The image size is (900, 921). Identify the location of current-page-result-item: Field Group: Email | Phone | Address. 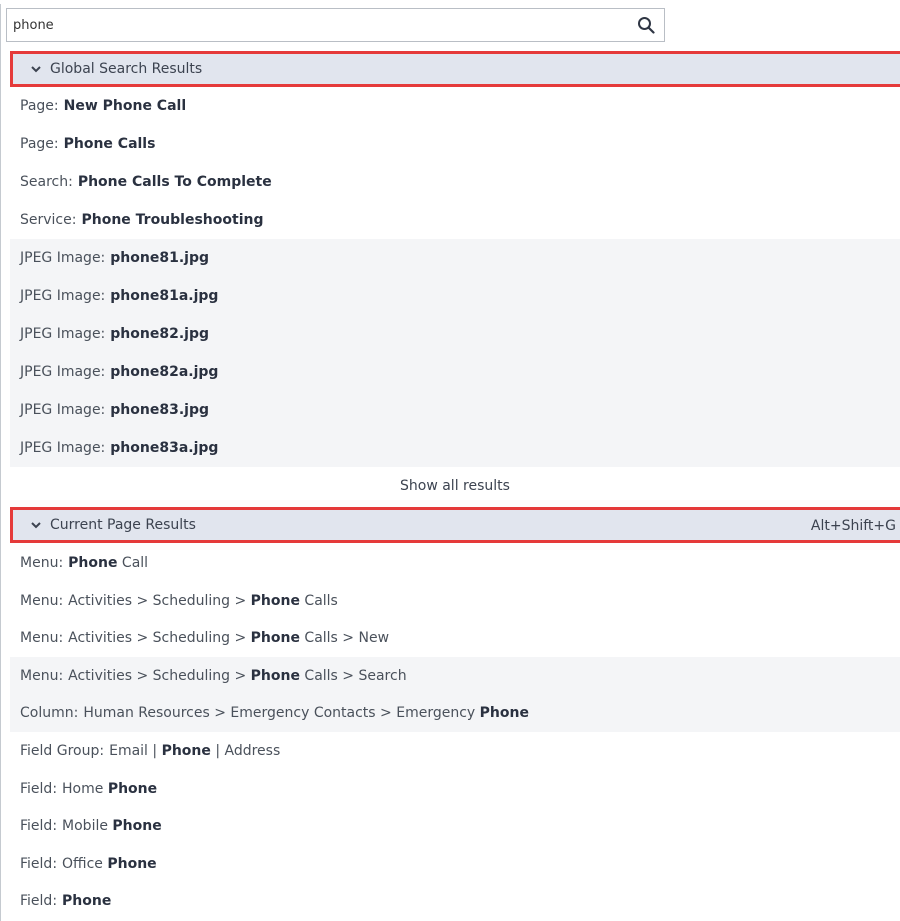
(455, 751).